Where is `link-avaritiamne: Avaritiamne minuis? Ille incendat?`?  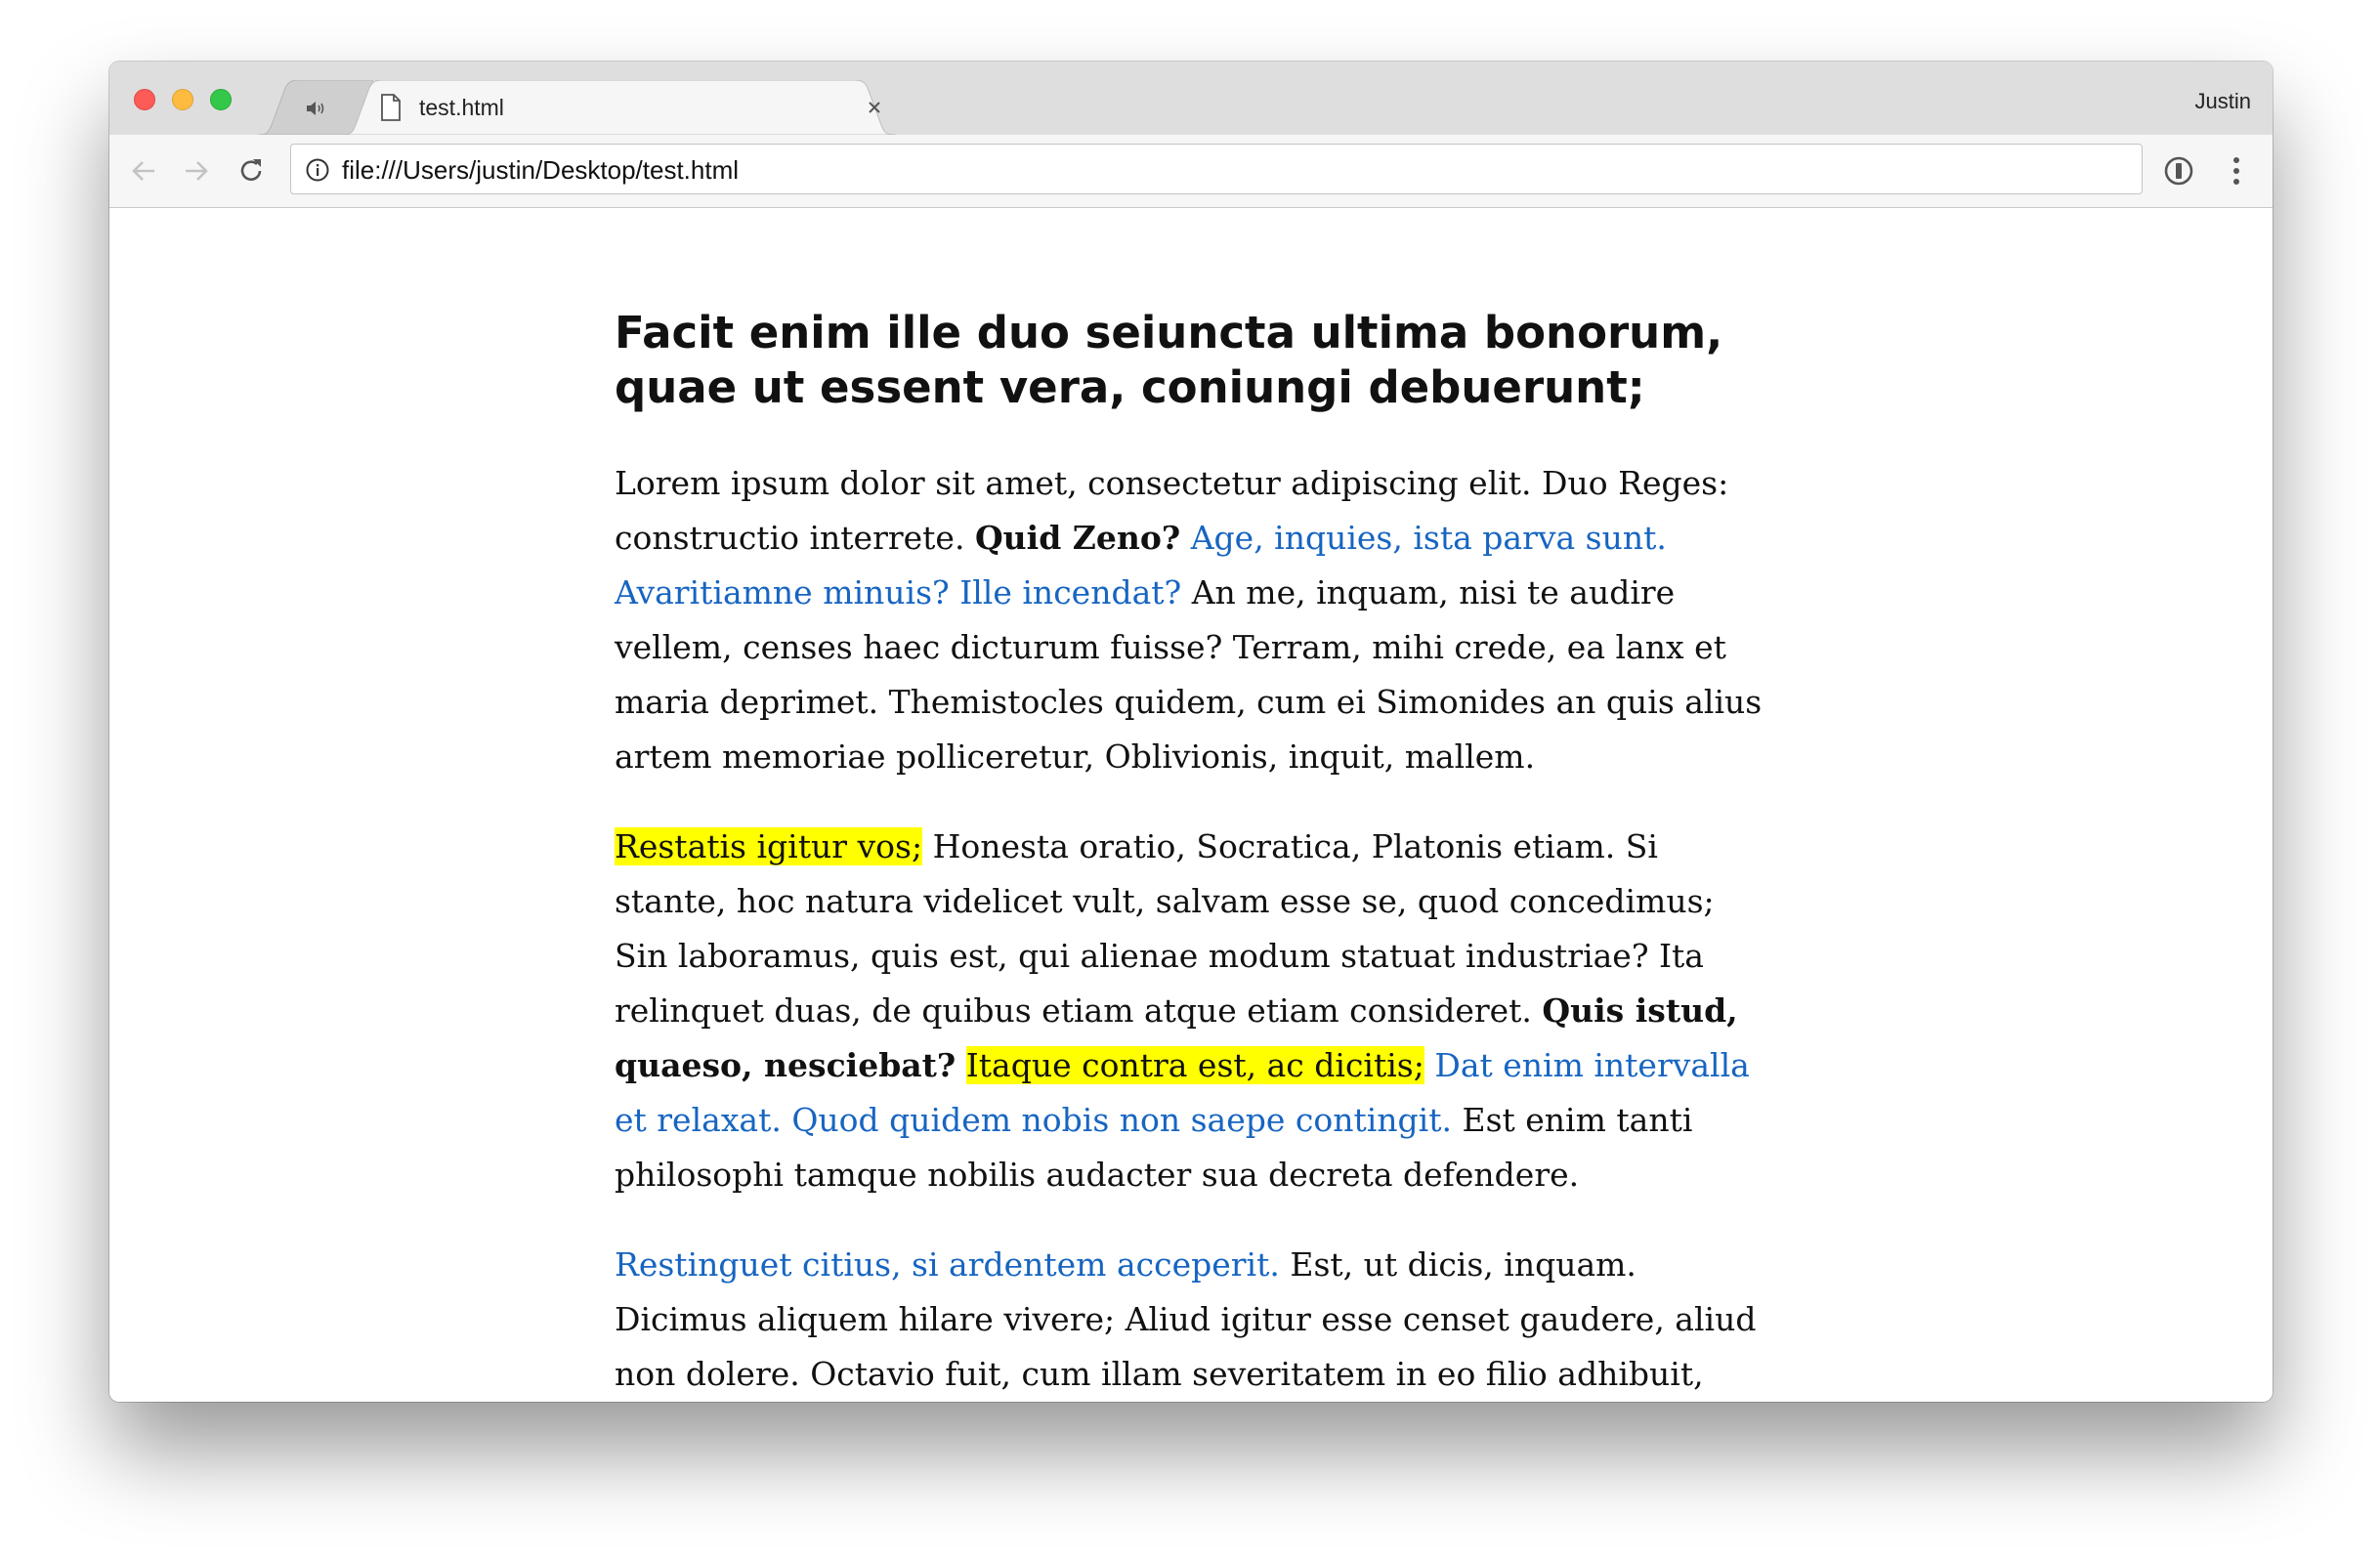 link-avaritiamne: Avaritiamne minuis? Ille incendat? is located at coordinates (898, 592).